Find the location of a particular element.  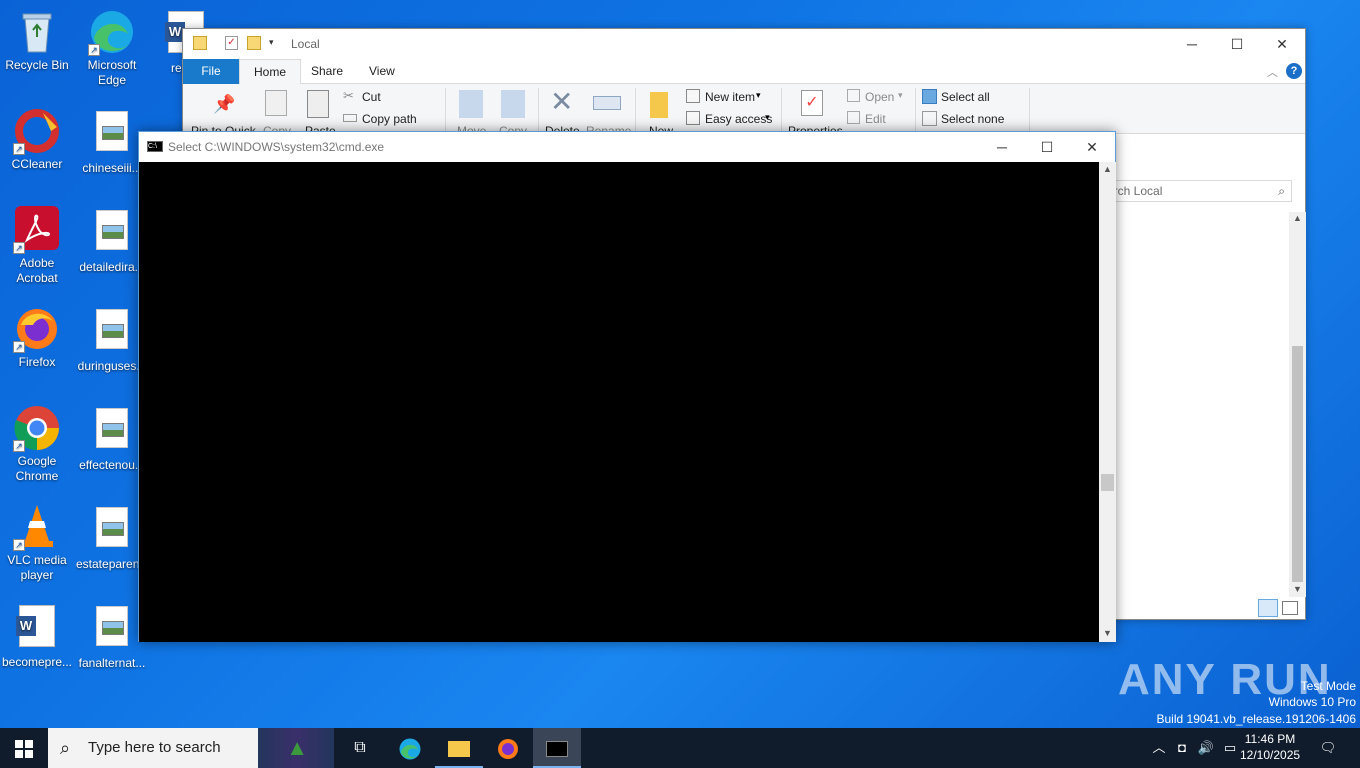

large-icons-view-icon is located at coordinates (1290, 608).